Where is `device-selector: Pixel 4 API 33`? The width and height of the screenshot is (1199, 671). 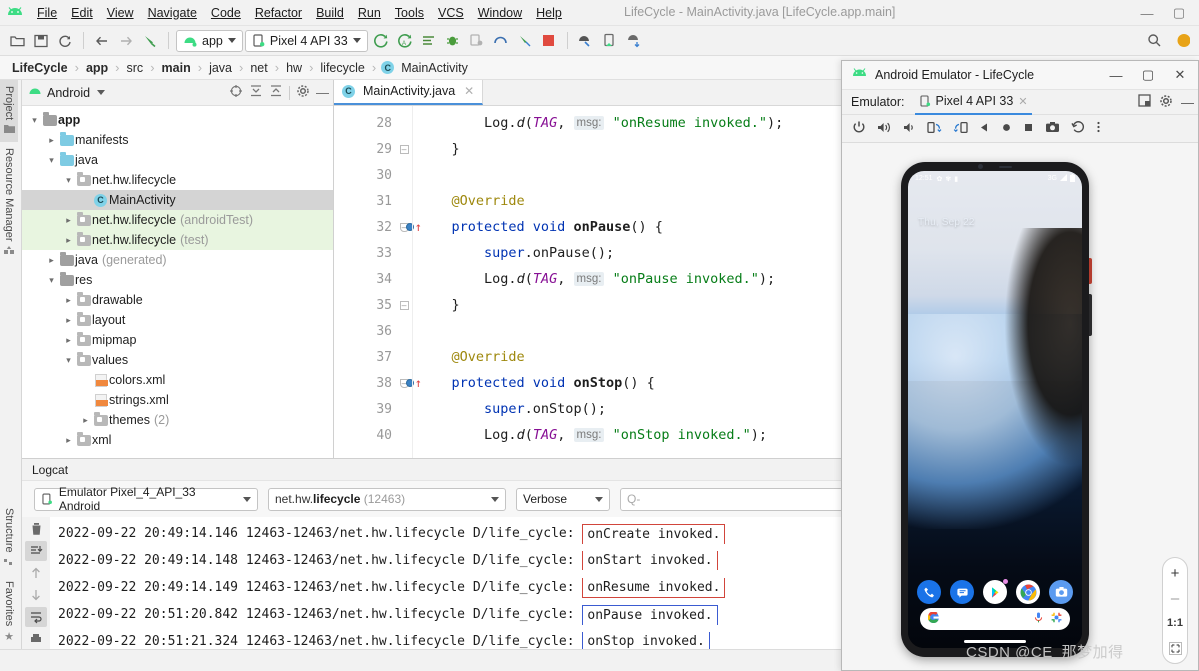 device-selector: Pixel 4 API 33 is located at coordinates (306, 40).